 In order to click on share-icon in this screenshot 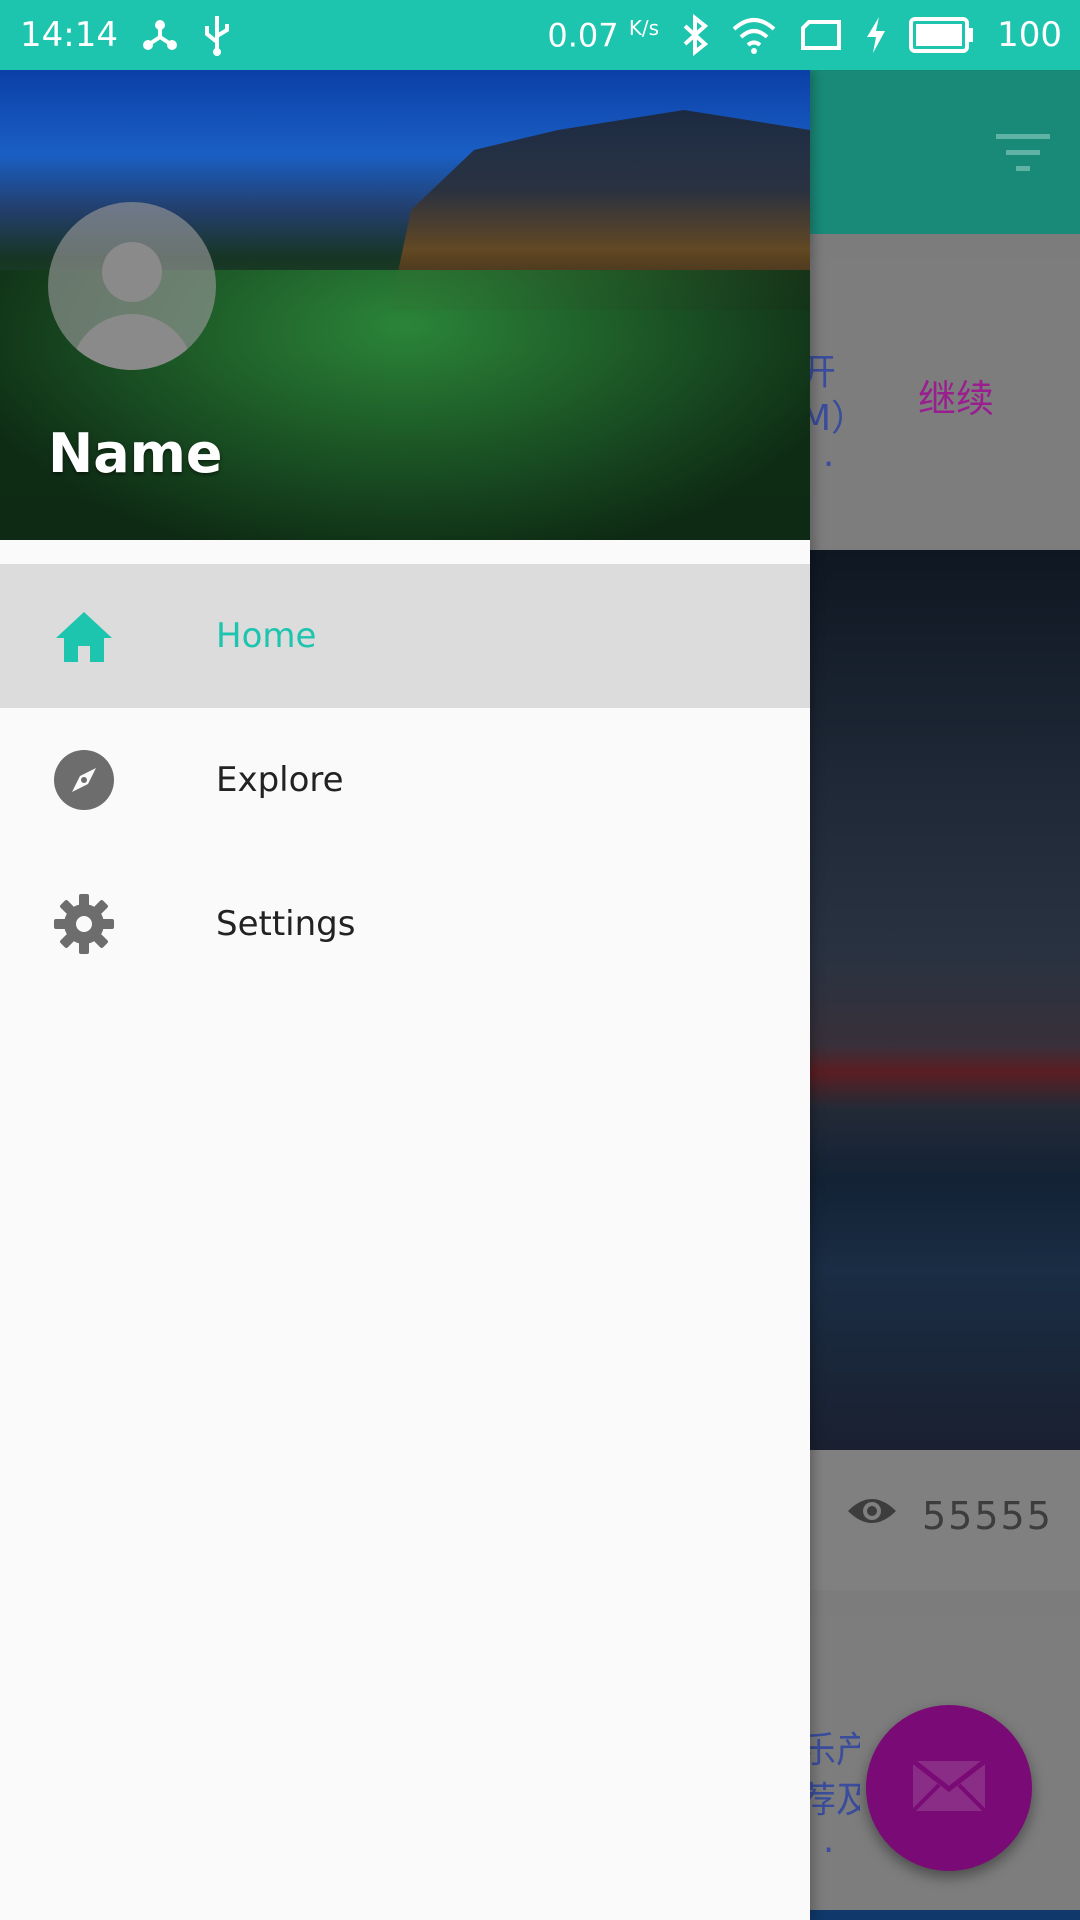, I will do `click(160, 35)`.